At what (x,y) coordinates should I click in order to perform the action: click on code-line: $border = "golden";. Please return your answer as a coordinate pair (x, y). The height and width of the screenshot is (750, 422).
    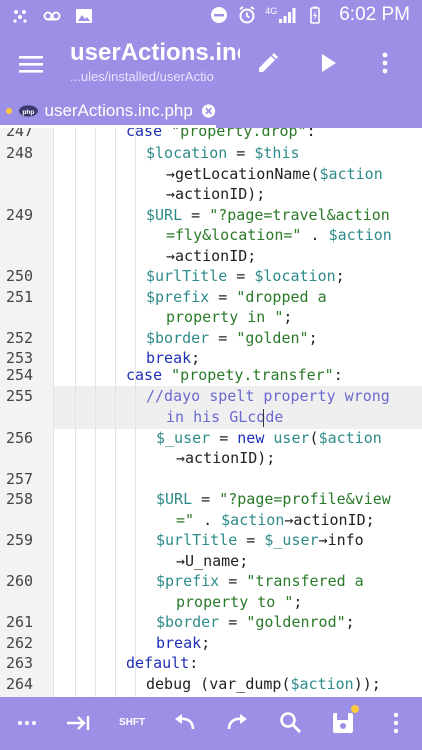
    Looking at the image, I should click on (232, 338).